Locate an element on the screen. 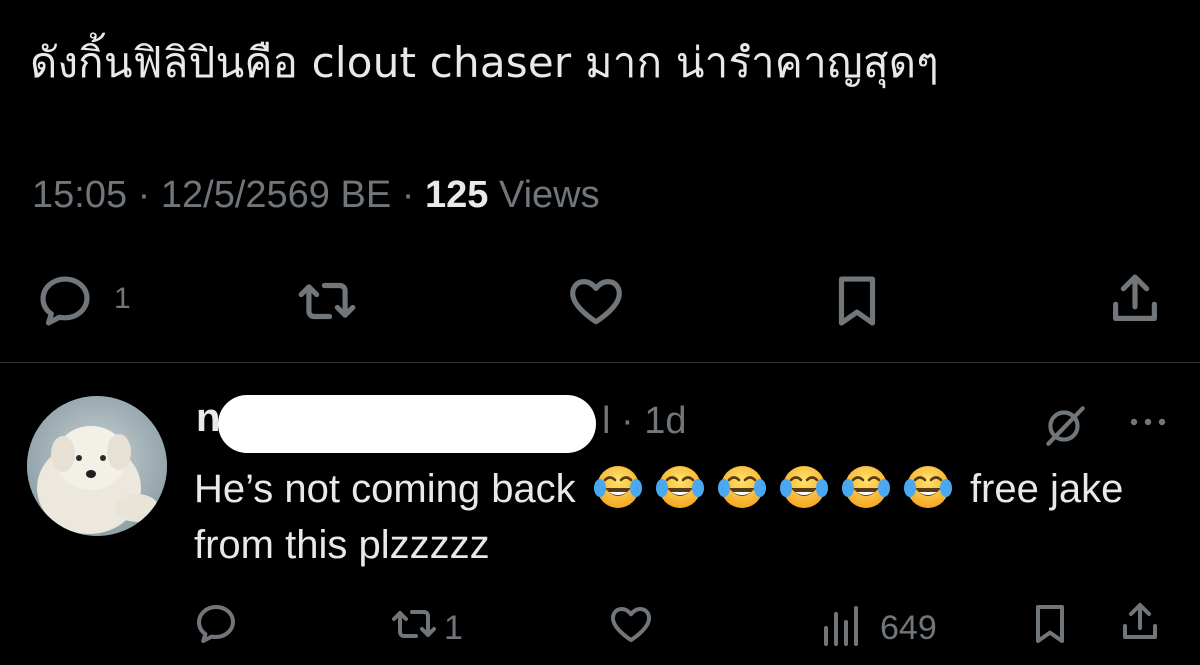 This screenshot has height=665, width=1200. reply-like-button is located at coordinates (631, 624).